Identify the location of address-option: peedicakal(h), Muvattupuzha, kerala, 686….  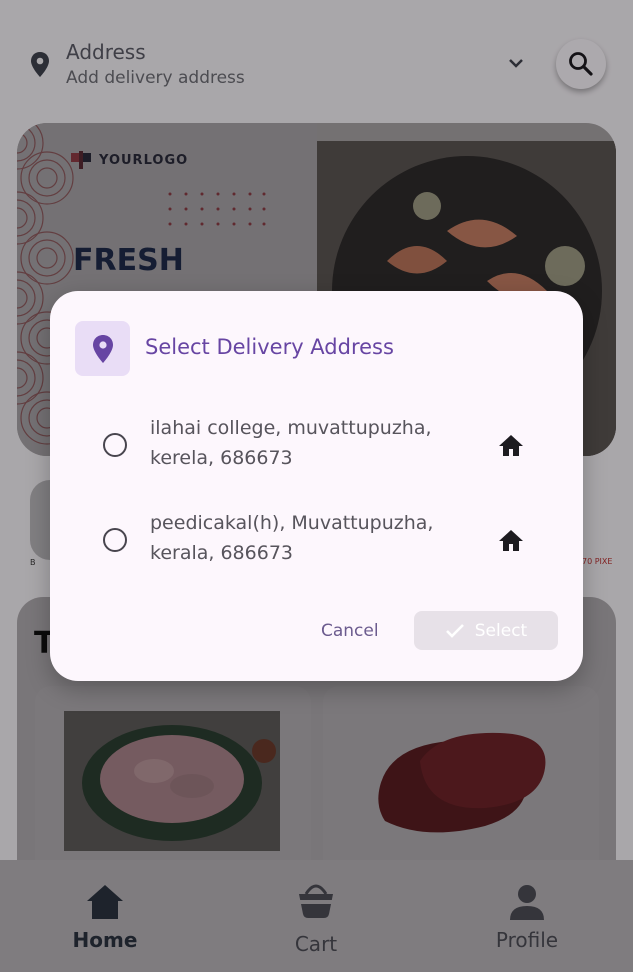
(320, 540).